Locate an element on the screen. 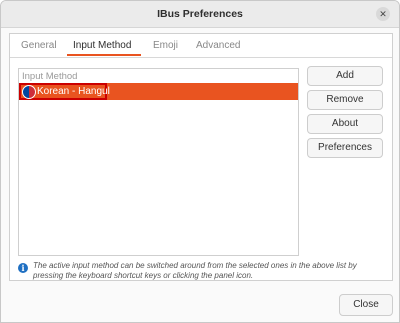 This screenshot has height=323, width=400. titlebar: IBus Preferences ✕ is located at coordinates (200, 14).